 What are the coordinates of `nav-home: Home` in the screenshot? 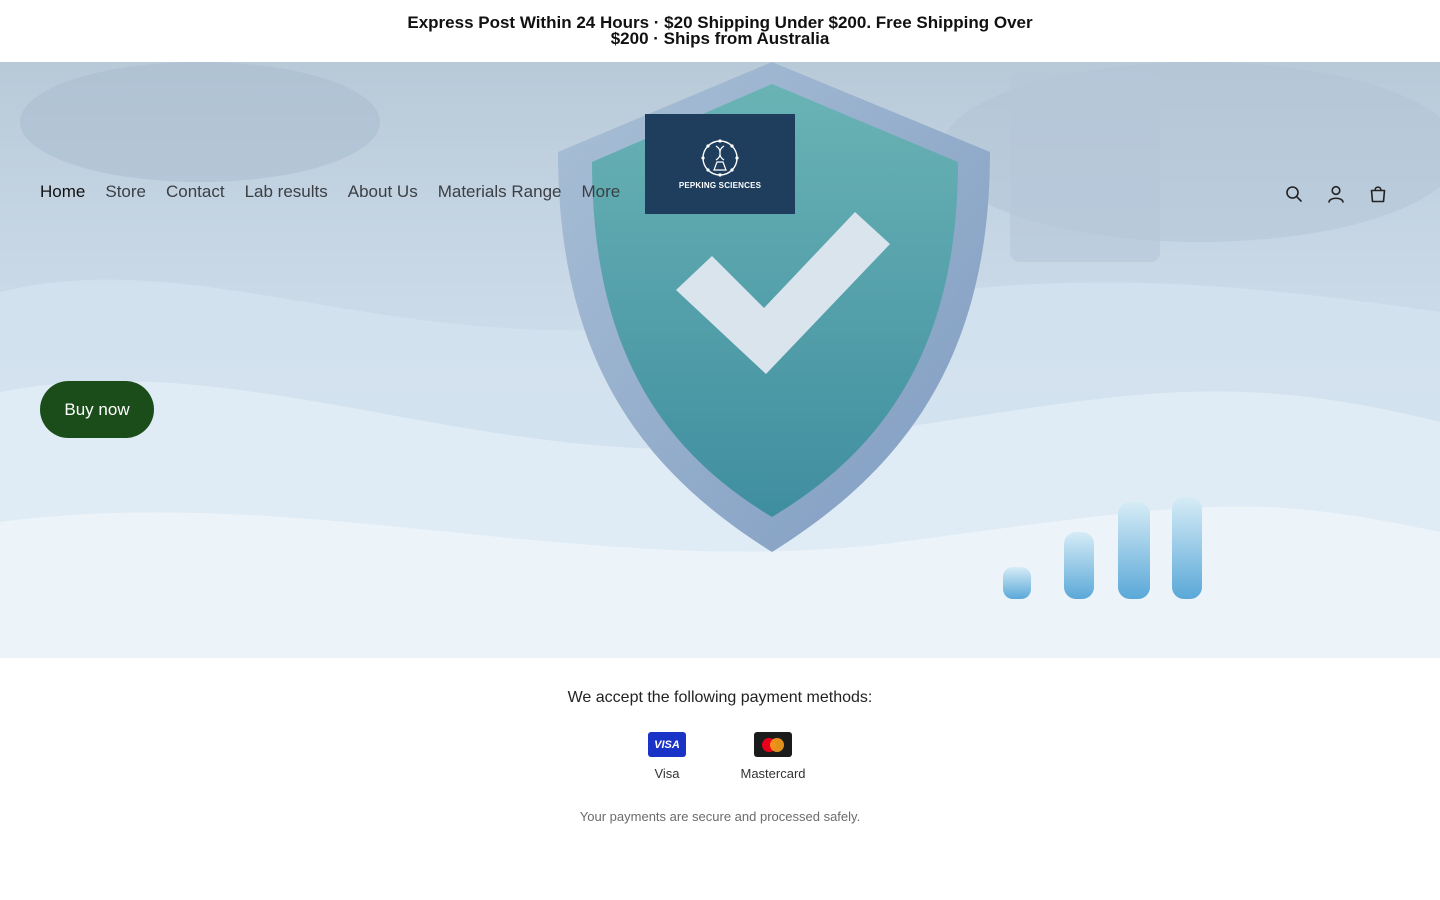 It's located at (62, 192).